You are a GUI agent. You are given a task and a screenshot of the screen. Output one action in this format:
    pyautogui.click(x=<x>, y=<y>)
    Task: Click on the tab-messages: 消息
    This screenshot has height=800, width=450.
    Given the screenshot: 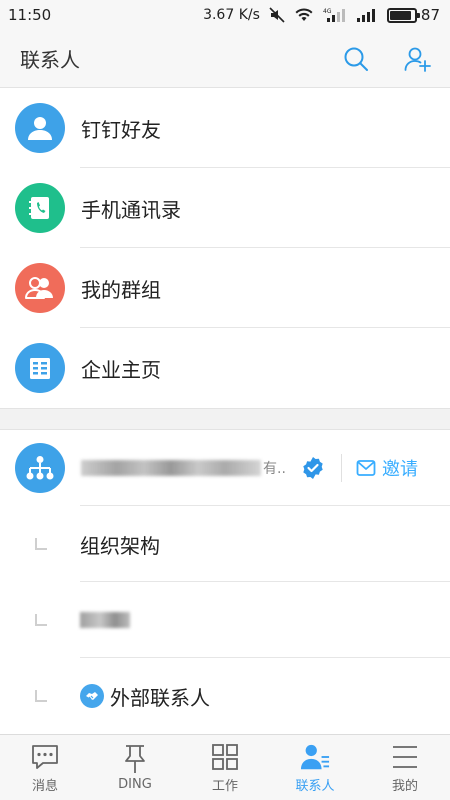 What is the action you would take?
    pyautogui.click(x=45, y=767)
    